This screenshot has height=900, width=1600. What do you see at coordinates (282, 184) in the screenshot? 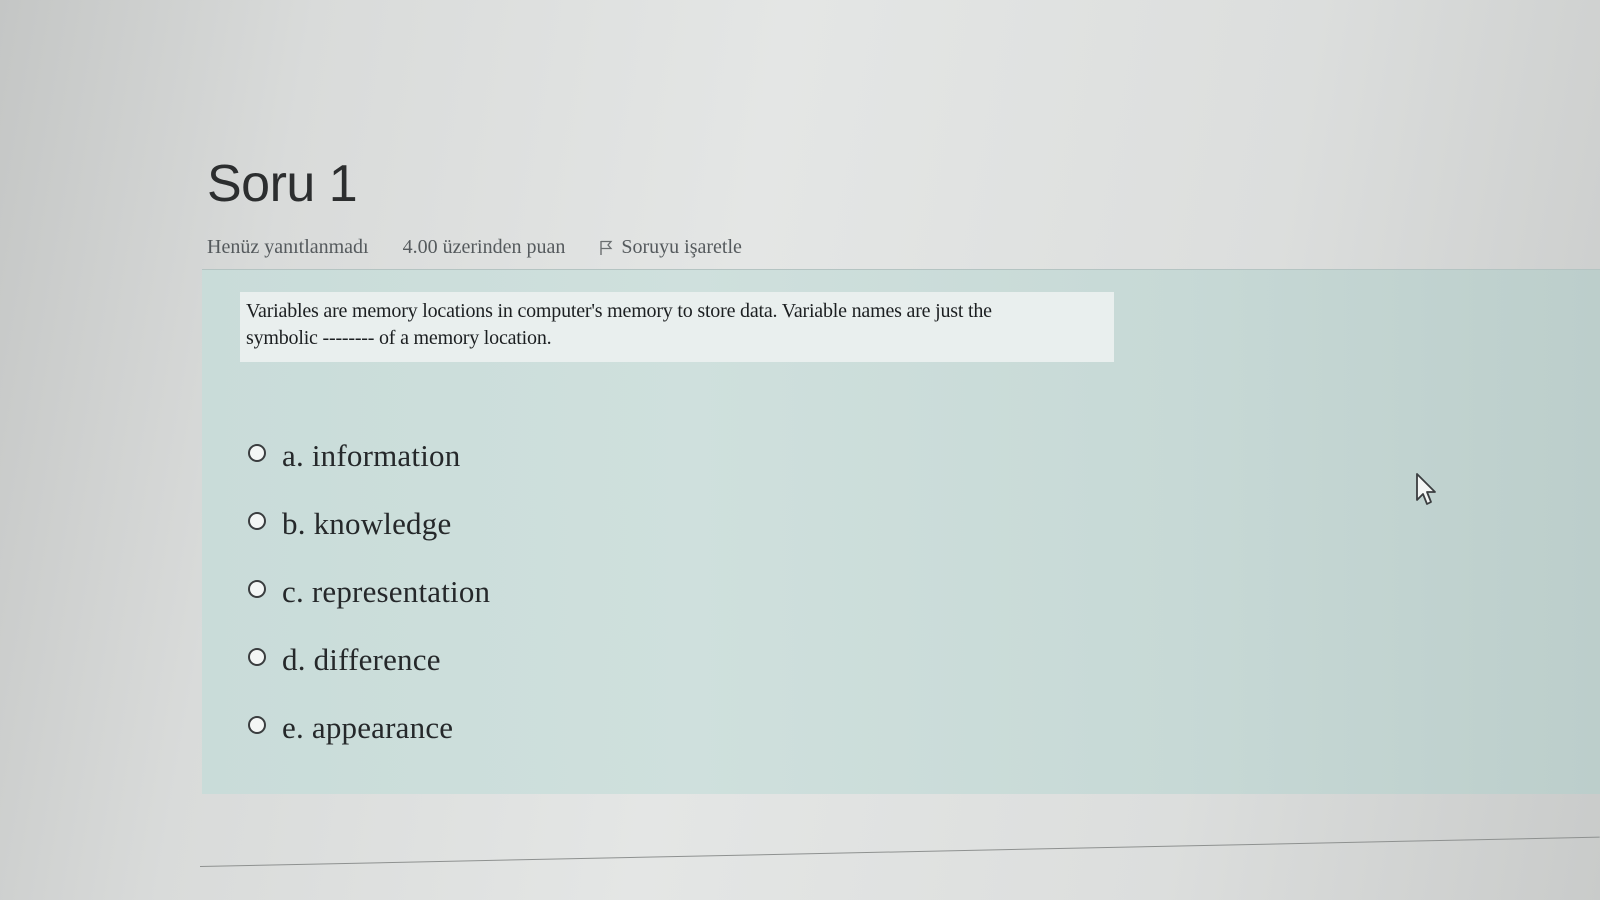
I see `question-title: Soru 1` at bounding box center [282, 184].